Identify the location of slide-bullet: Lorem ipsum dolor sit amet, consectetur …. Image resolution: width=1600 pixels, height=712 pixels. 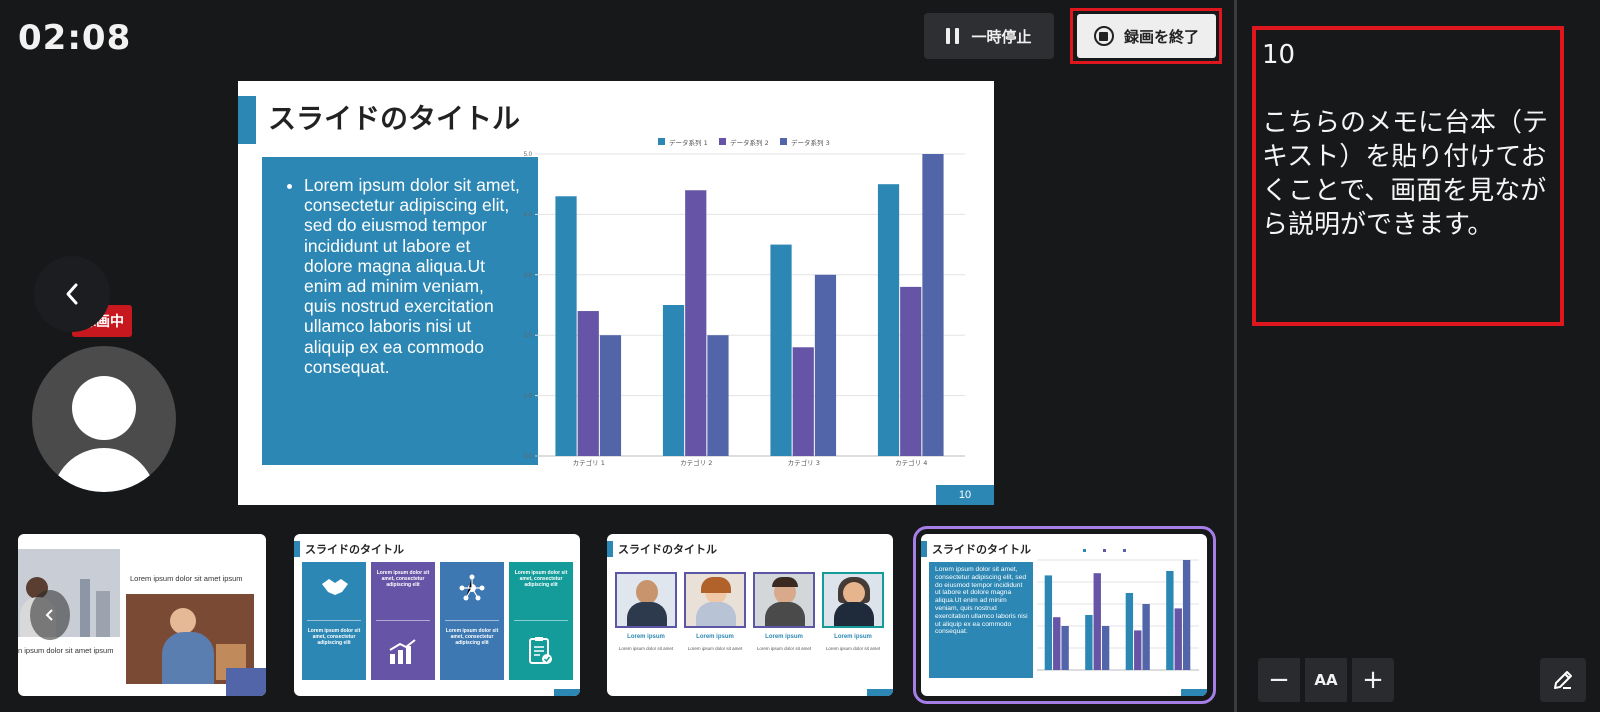
(412, 276).